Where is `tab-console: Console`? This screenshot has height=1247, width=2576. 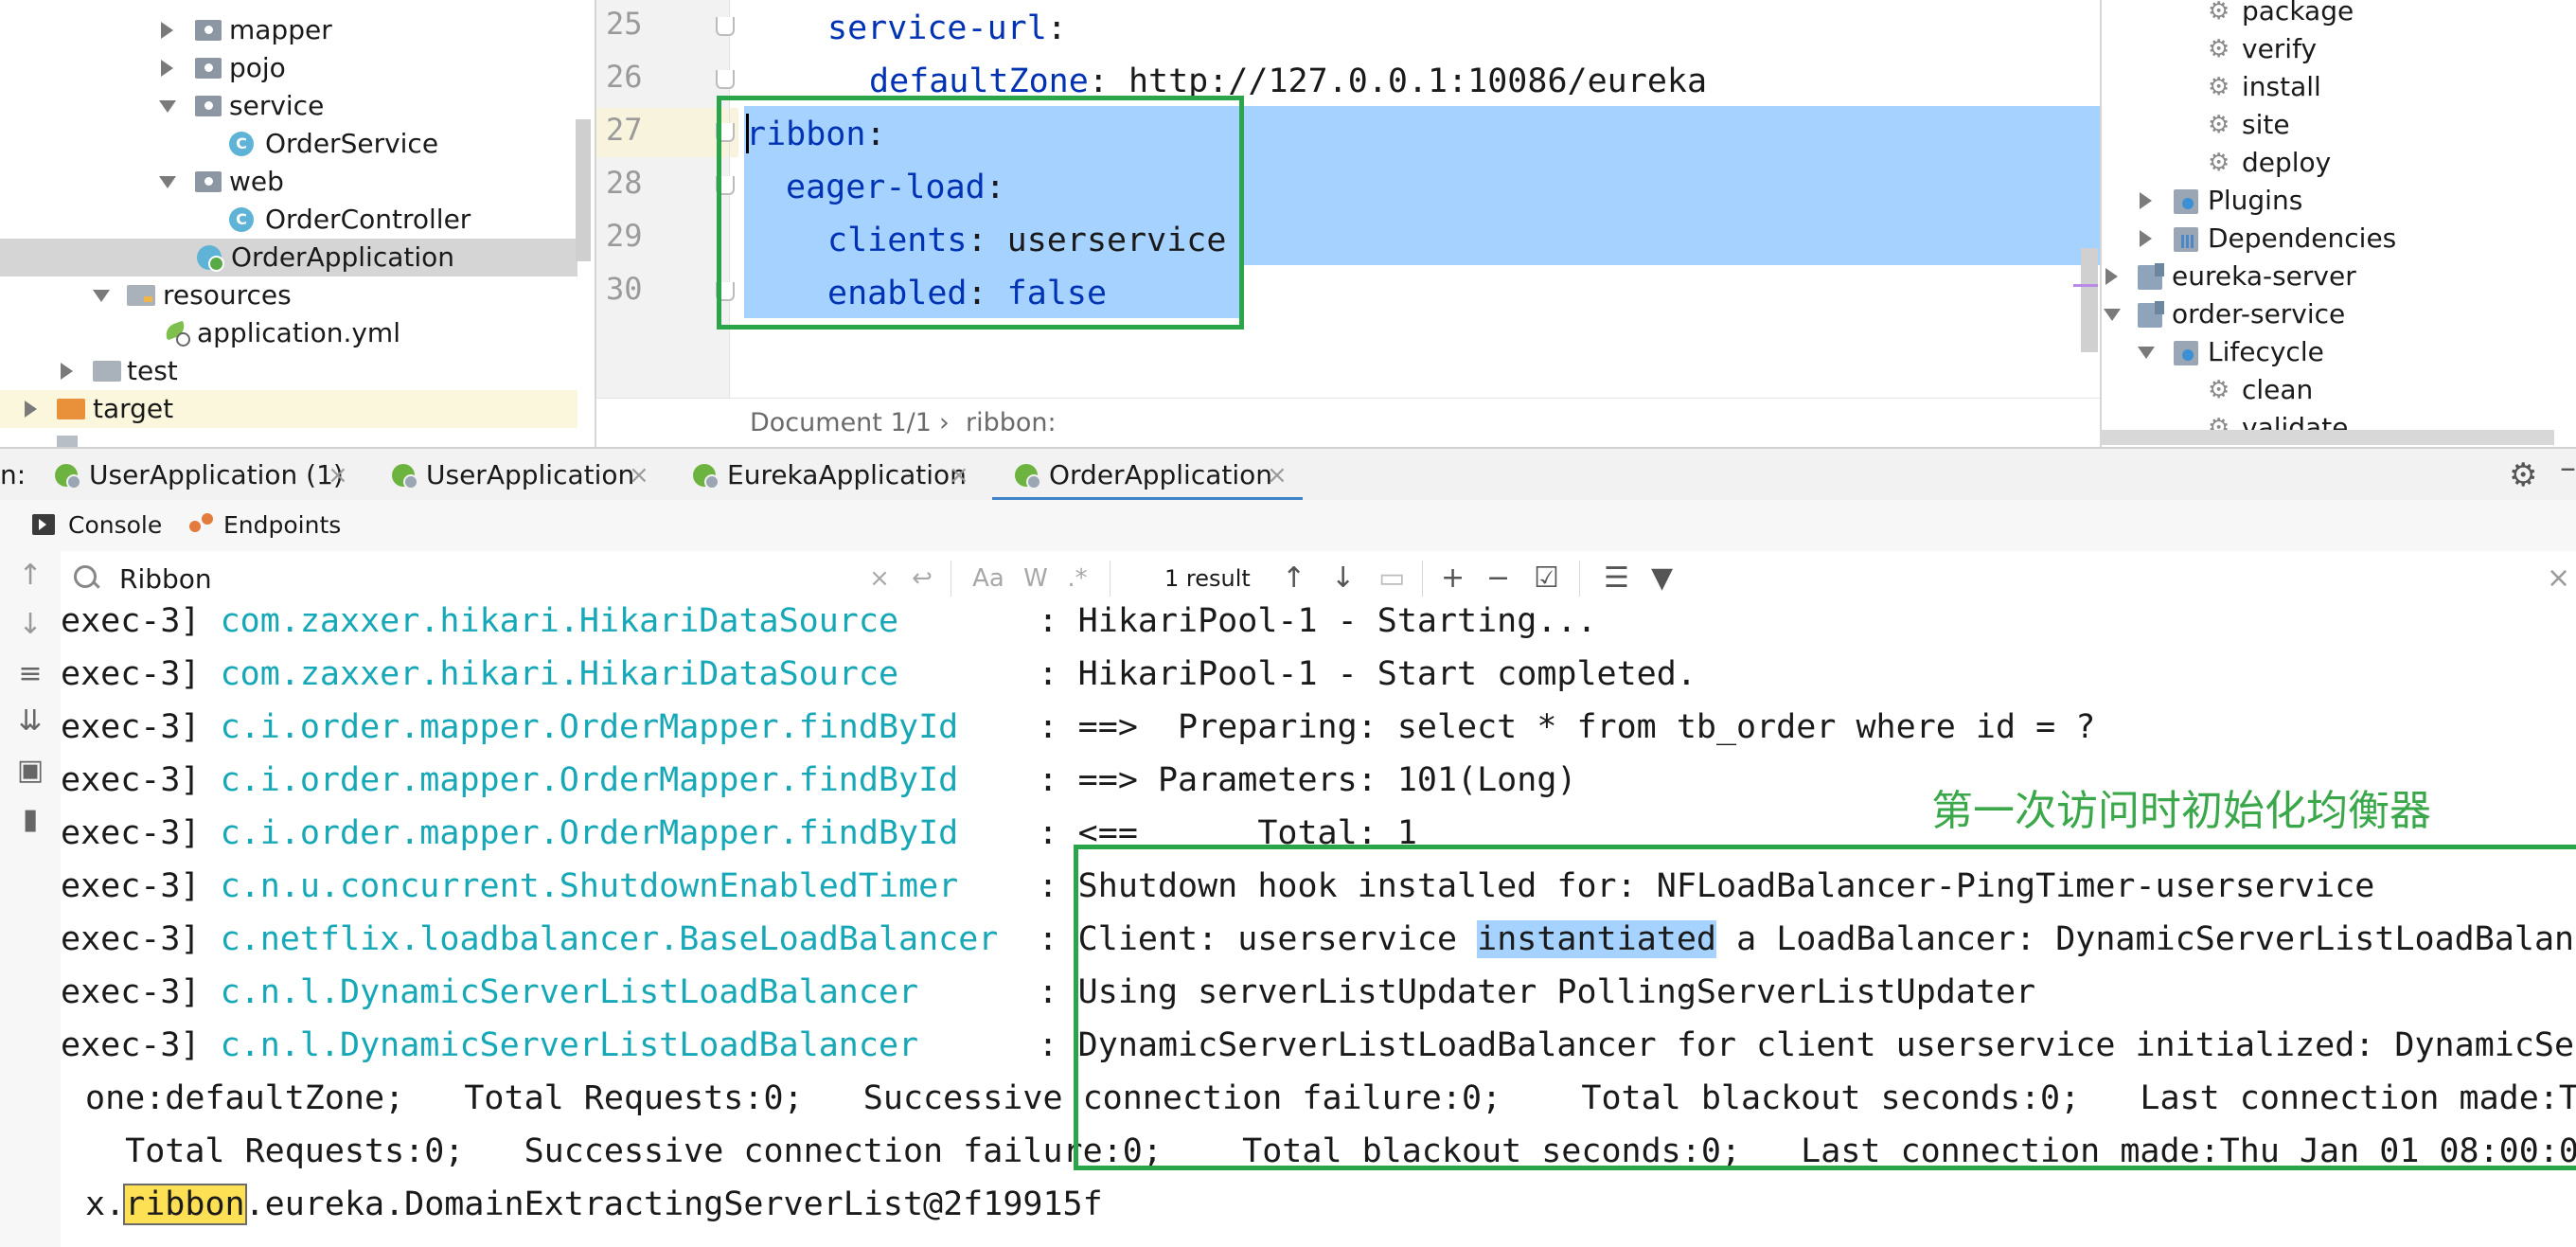 tab-console: Console is located at coordinates (97, 525).